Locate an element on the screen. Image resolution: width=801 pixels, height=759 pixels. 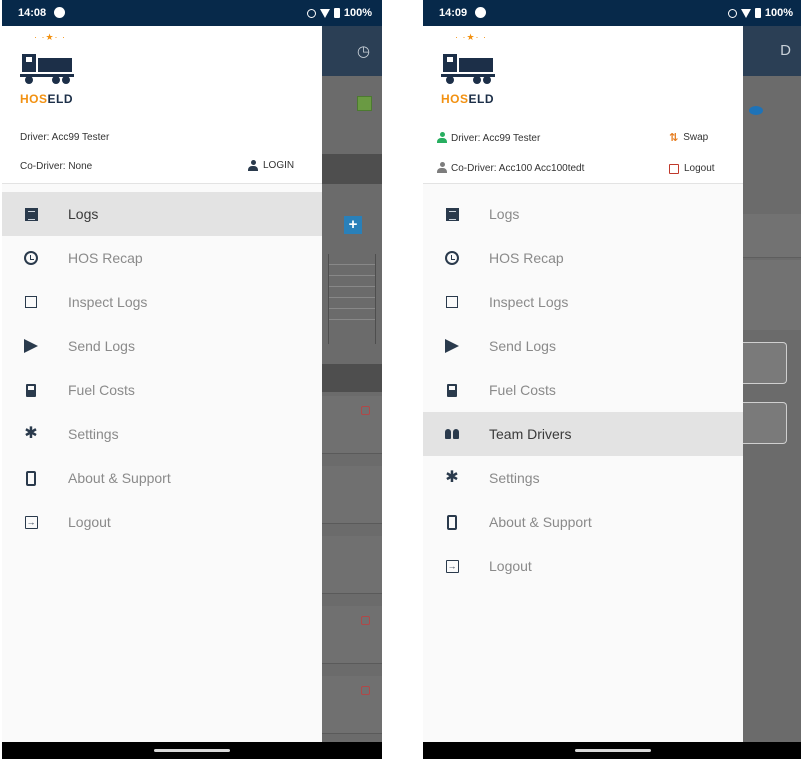
background-app-scrim: D is located at coordinates (772, 384).